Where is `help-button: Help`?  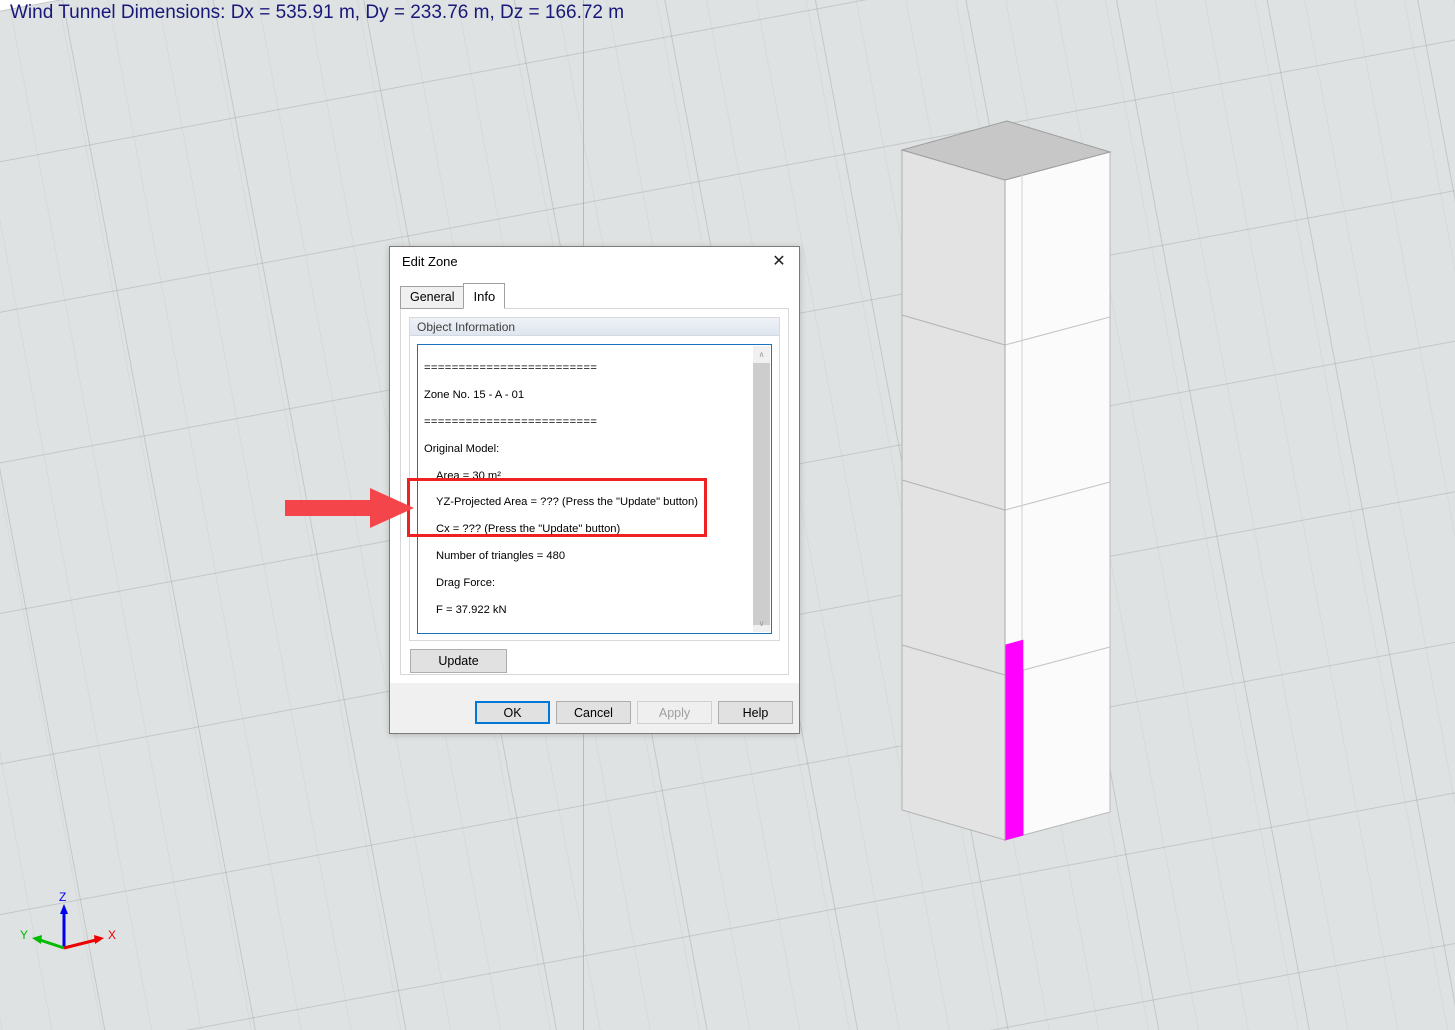 help-button: Help is located at coordinates (755, 712).